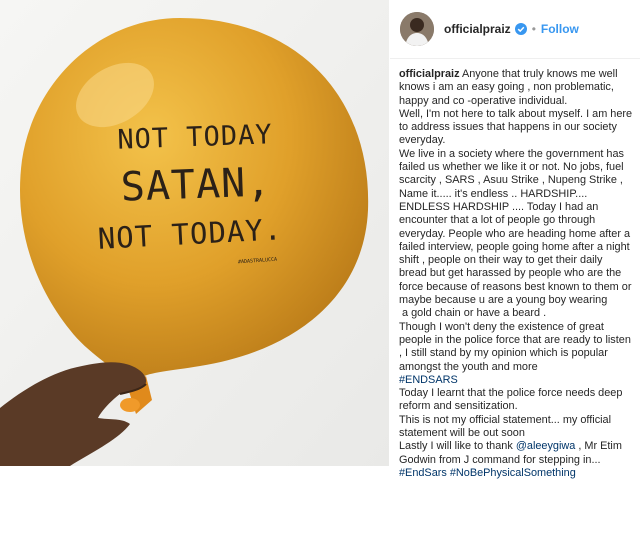 This screenshot has height=556, width=640. I want to click on hashtag-link: #EndSars, so click(423, 473).